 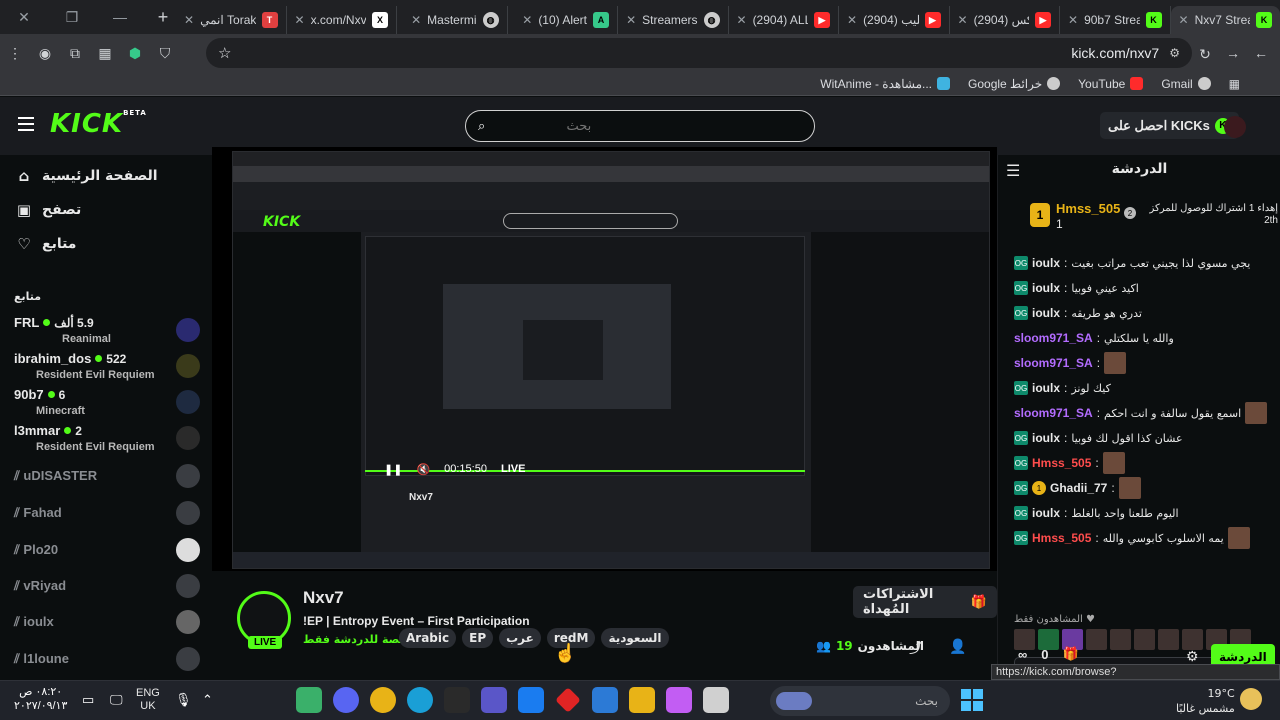 What do you see at coordinates (120, 17) in the screenshot?
I see `minimize-window-icon: —` at bounding box center [120, 17].